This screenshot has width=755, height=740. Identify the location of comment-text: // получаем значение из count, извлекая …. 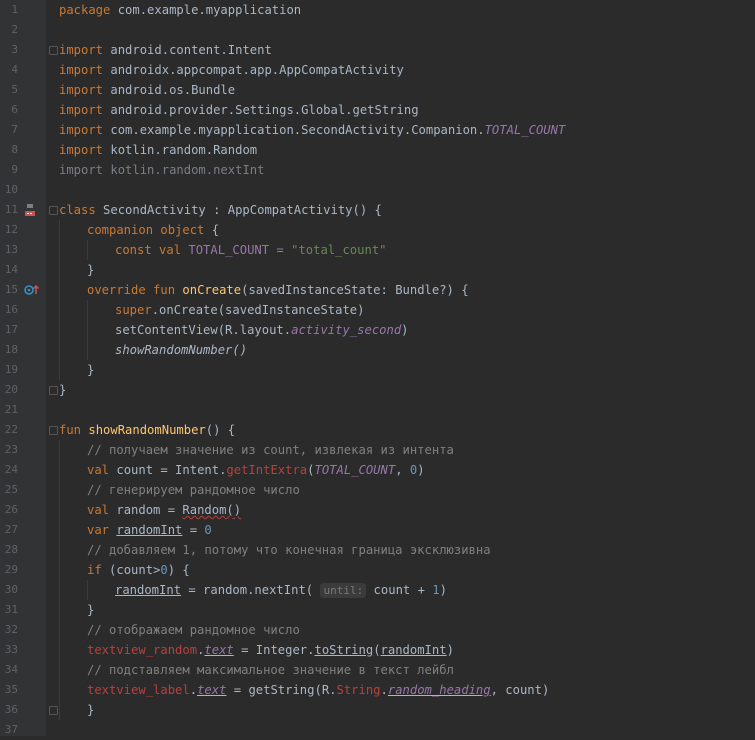
(270, 450).